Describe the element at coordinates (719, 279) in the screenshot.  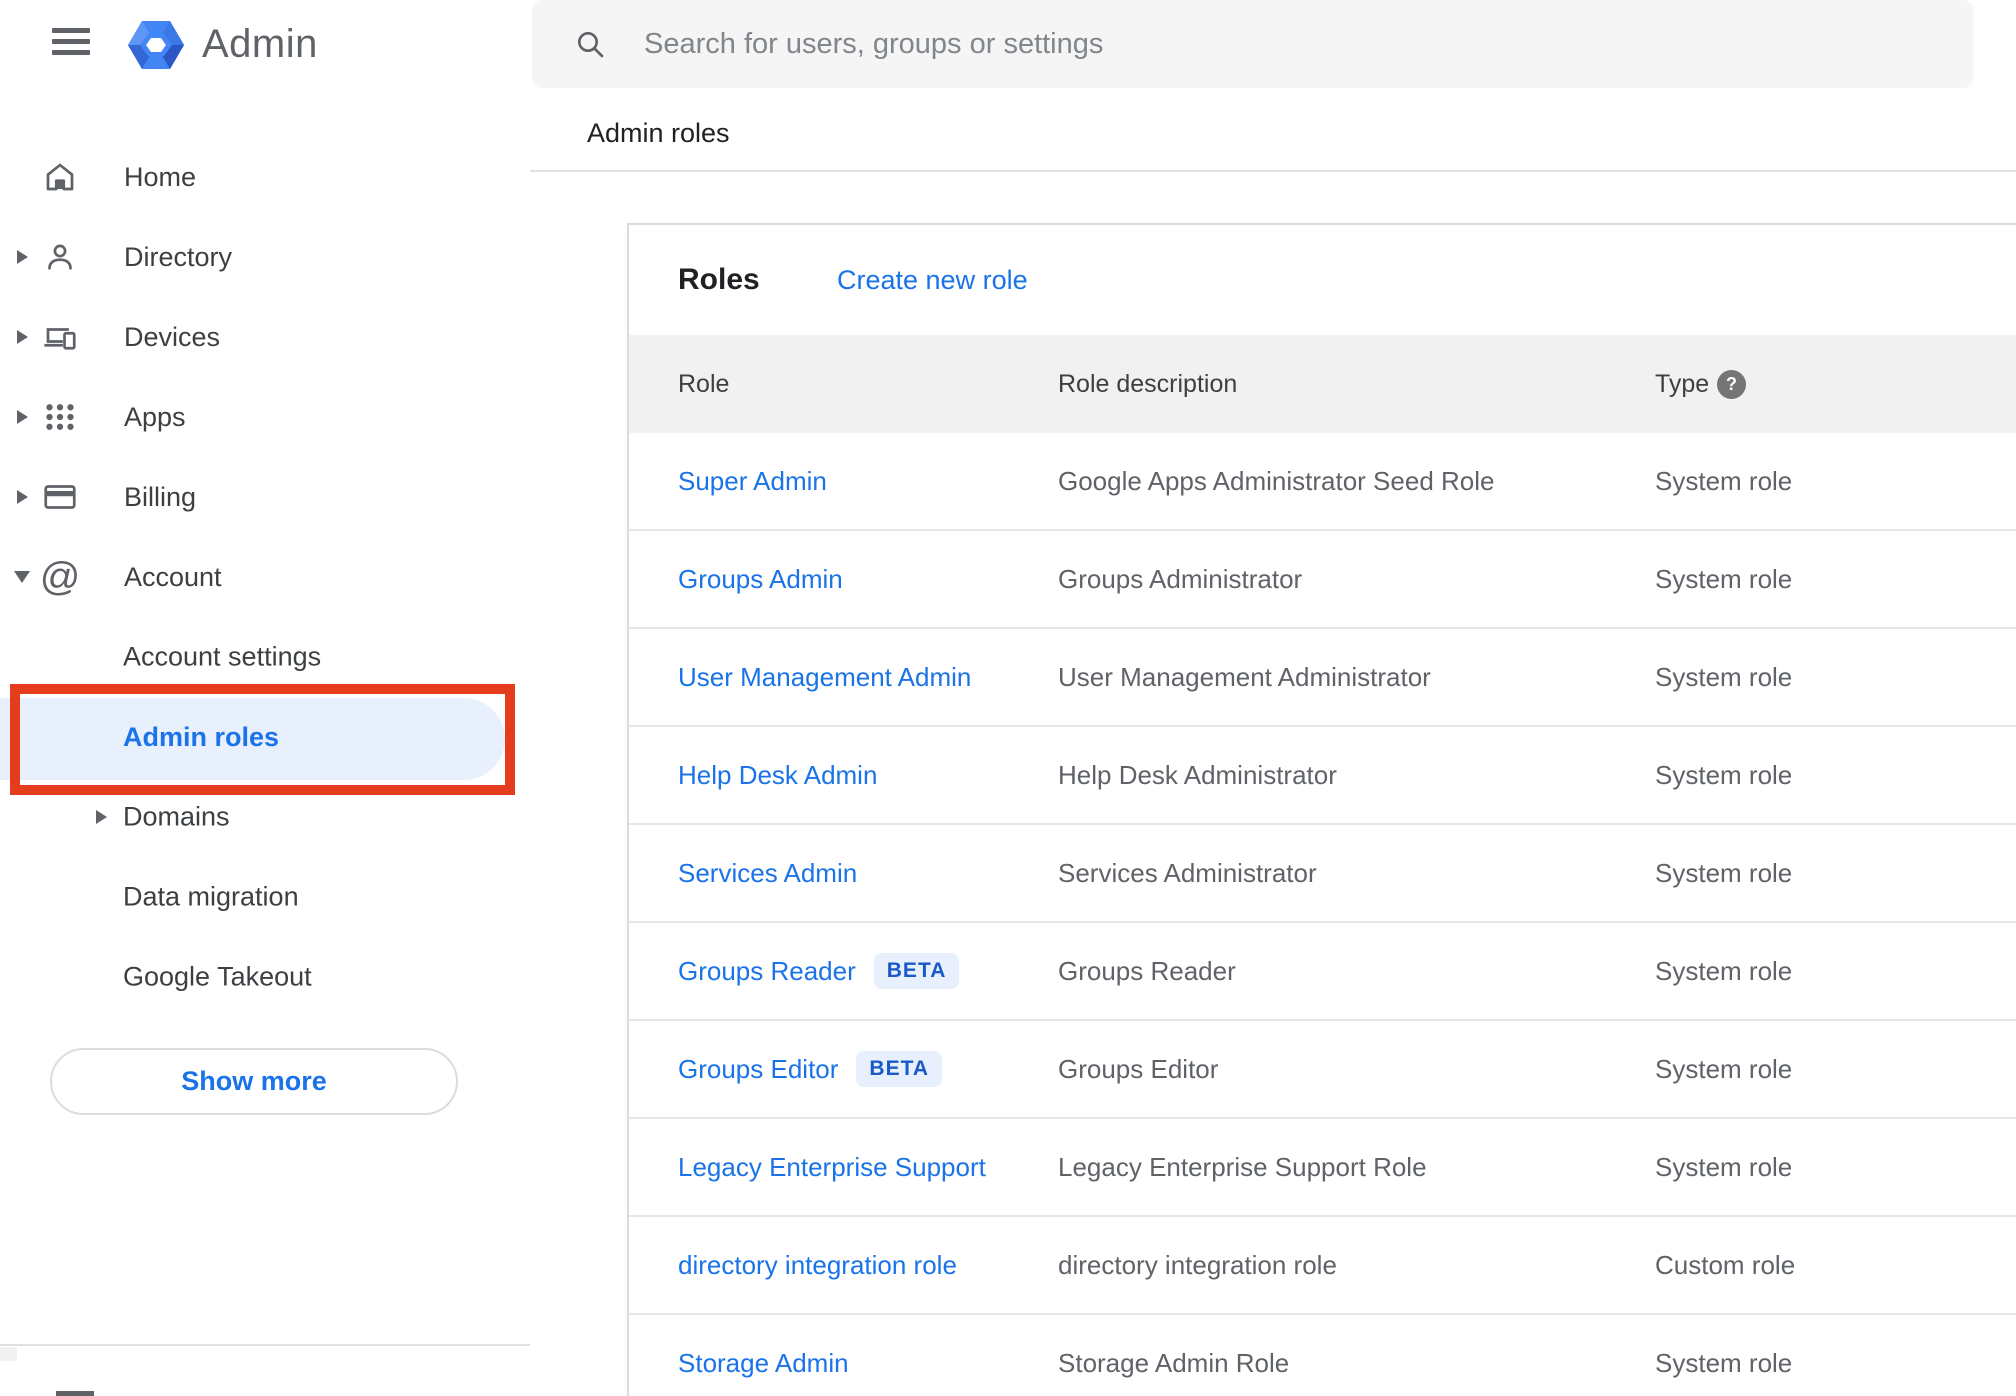
I see `section-title: Roles` at that location.